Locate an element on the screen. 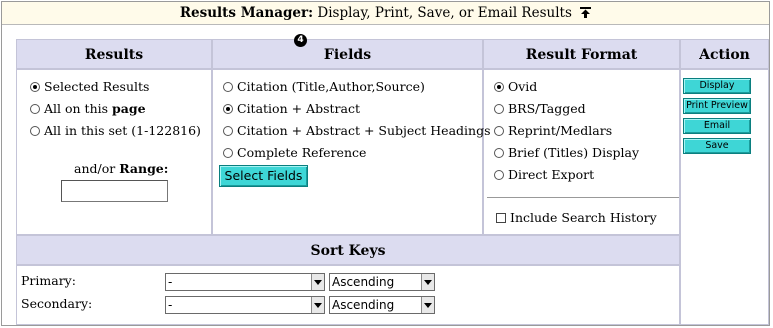  select-fields-button: Select Fields is located at coordinates (263, 176).